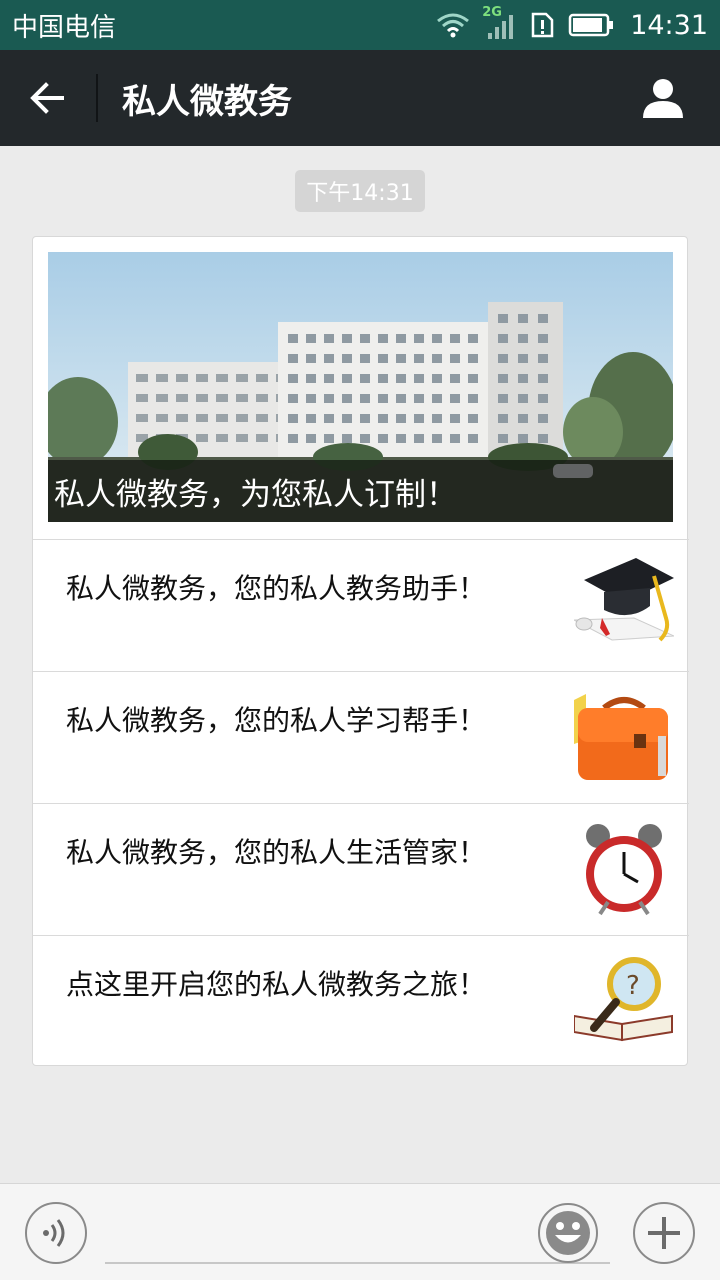 This screenshot has width=720, height=1280. What do you see at coordinates (360, 25) in the screenshot?
I see `status-bar: 中国电信 2G 14:31` at bounding box center [360, 25].